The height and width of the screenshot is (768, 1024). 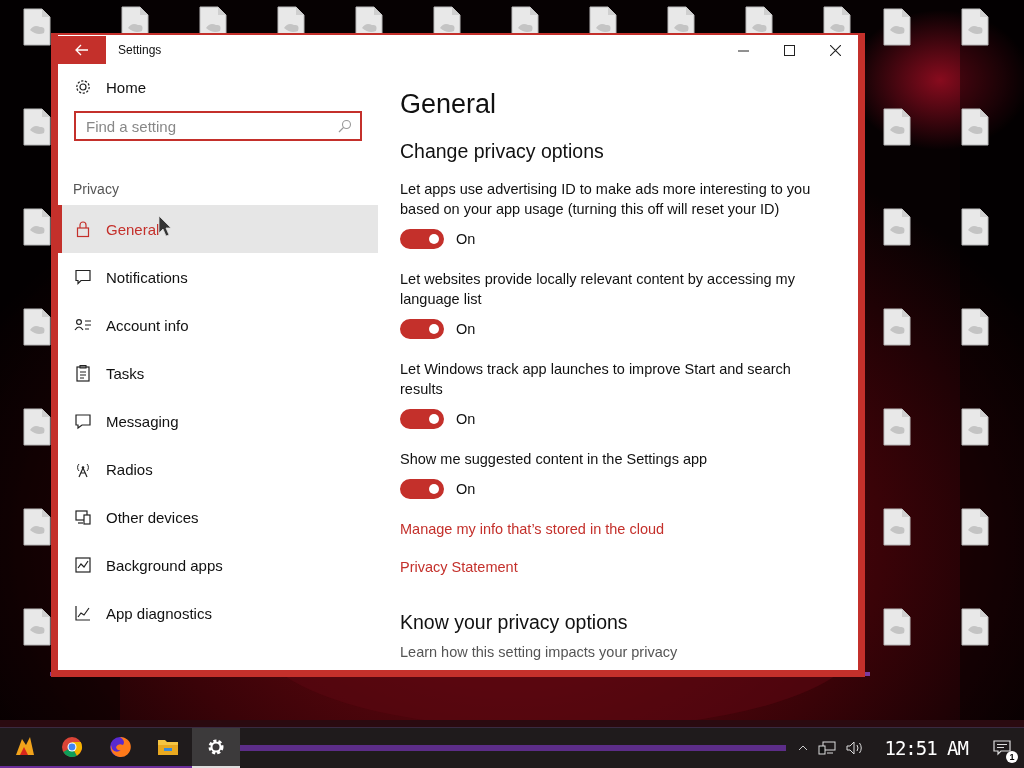 What do you see at coordinates (83, 613) in the screenshot?
I see `chart-icon` at bounding box center [83, 613].